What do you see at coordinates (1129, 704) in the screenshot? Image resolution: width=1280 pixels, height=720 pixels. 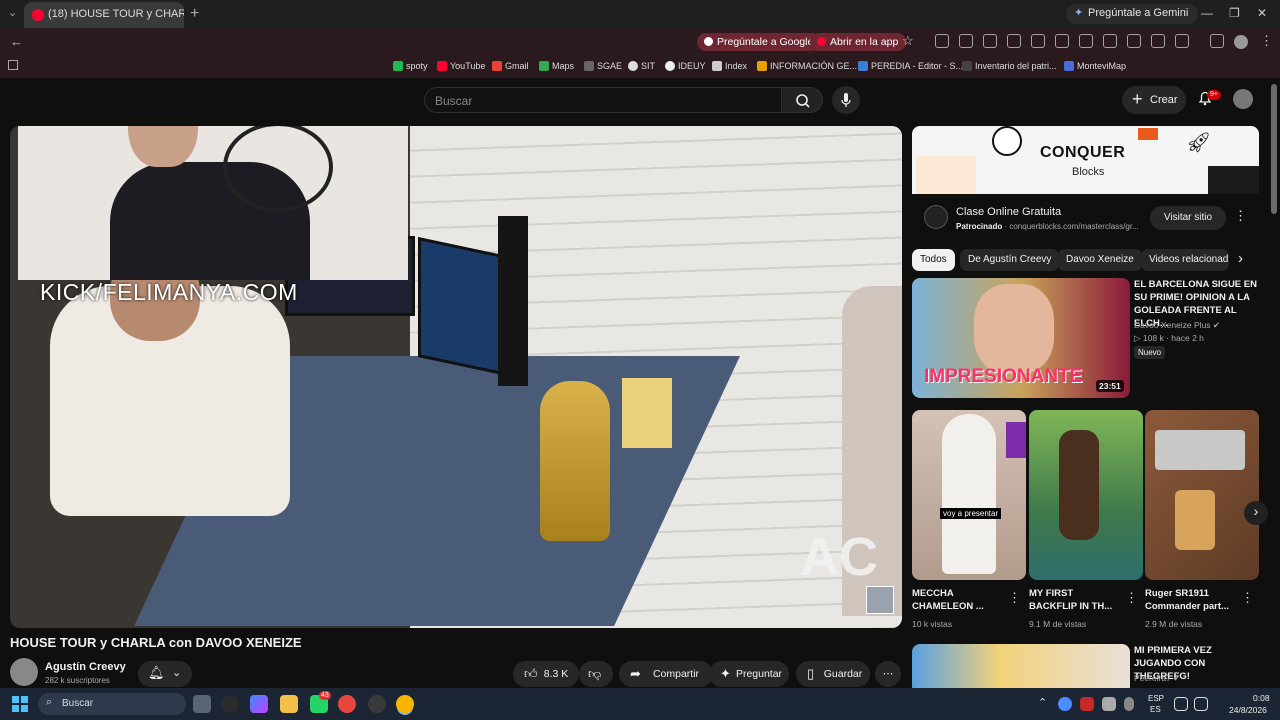 I see `mic-icon` at bounding box center [1129, 704].